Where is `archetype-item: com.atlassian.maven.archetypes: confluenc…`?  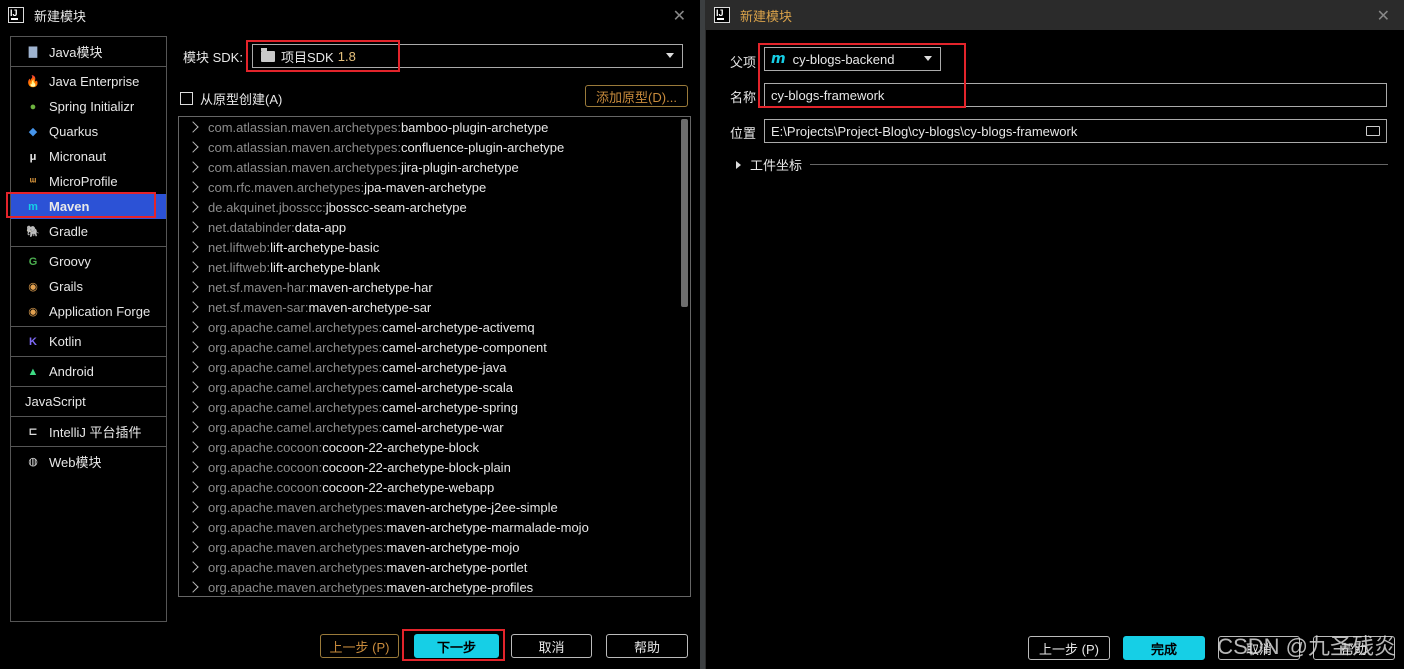
archetype-item: com.atlassian.maven.archetypes: confluenc… is located at coordinates (434, 147).